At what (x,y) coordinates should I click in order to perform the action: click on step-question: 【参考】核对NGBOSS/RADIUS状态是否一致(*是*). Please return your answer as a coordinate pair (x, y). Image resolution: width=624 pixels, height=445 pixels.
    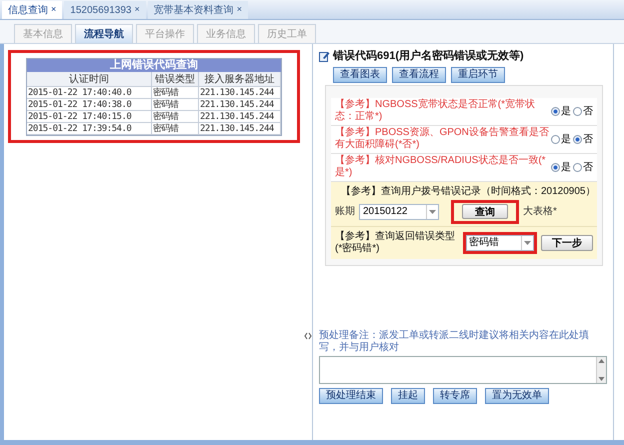
    Looking at the image, I should click on (441, 167).